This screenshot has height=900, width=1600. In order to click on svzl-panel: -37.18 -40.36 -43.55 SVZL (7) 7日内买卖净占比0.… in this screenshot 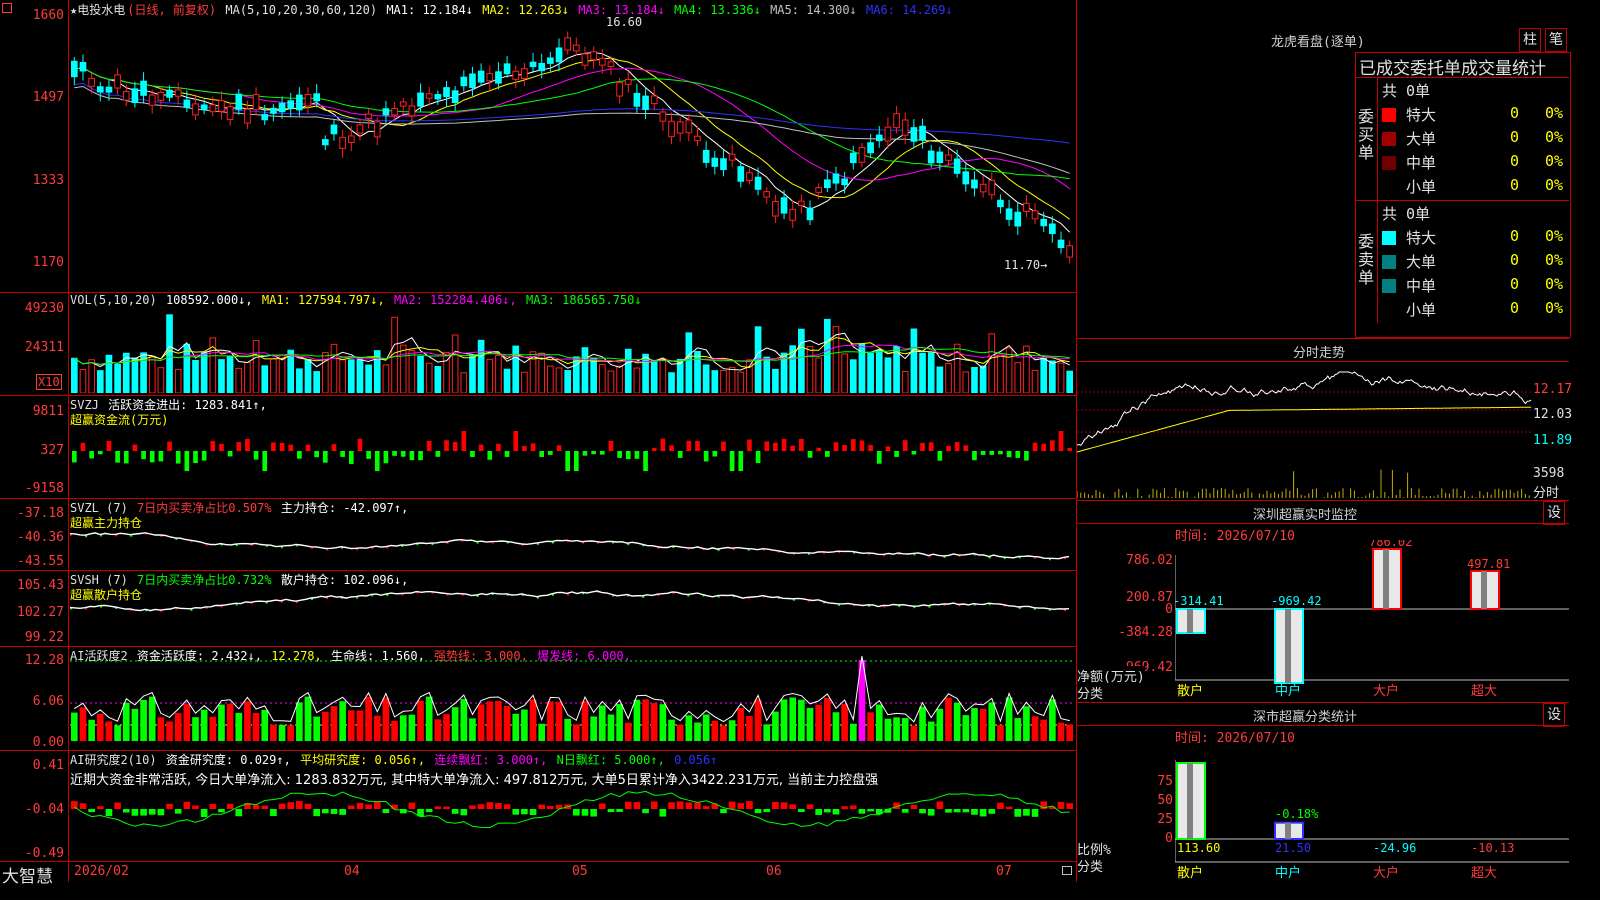, I will do `click(538, 534)`.